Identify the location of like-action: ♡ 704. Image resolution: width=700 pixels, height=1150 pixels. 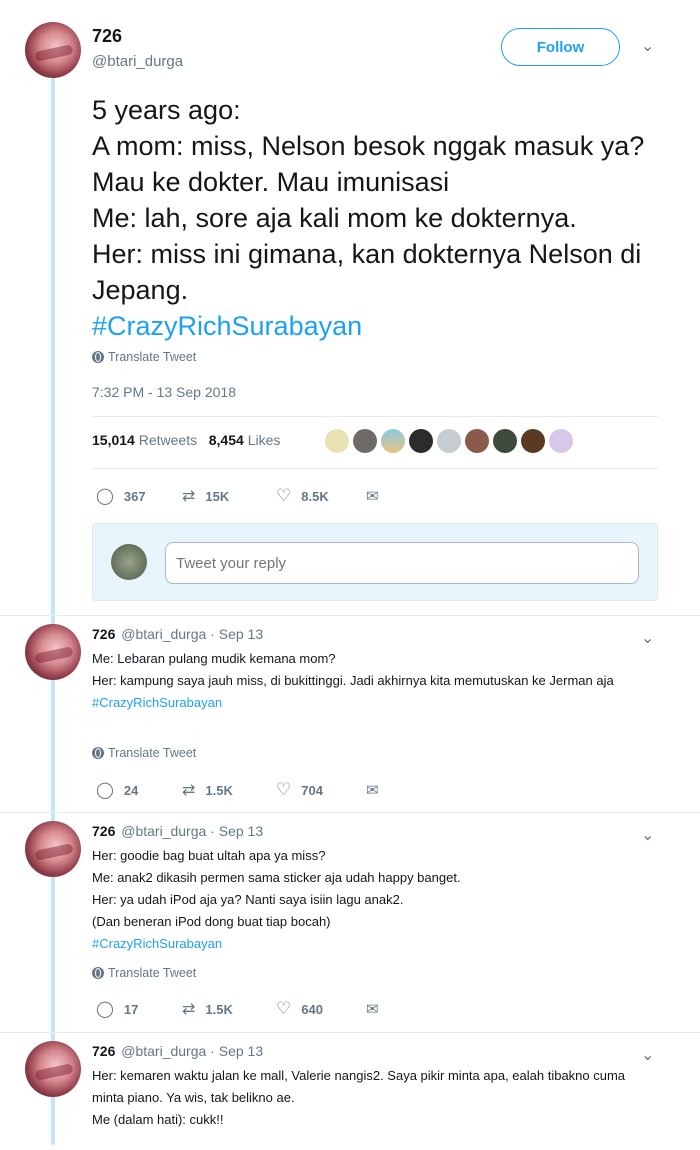
(321, 790).